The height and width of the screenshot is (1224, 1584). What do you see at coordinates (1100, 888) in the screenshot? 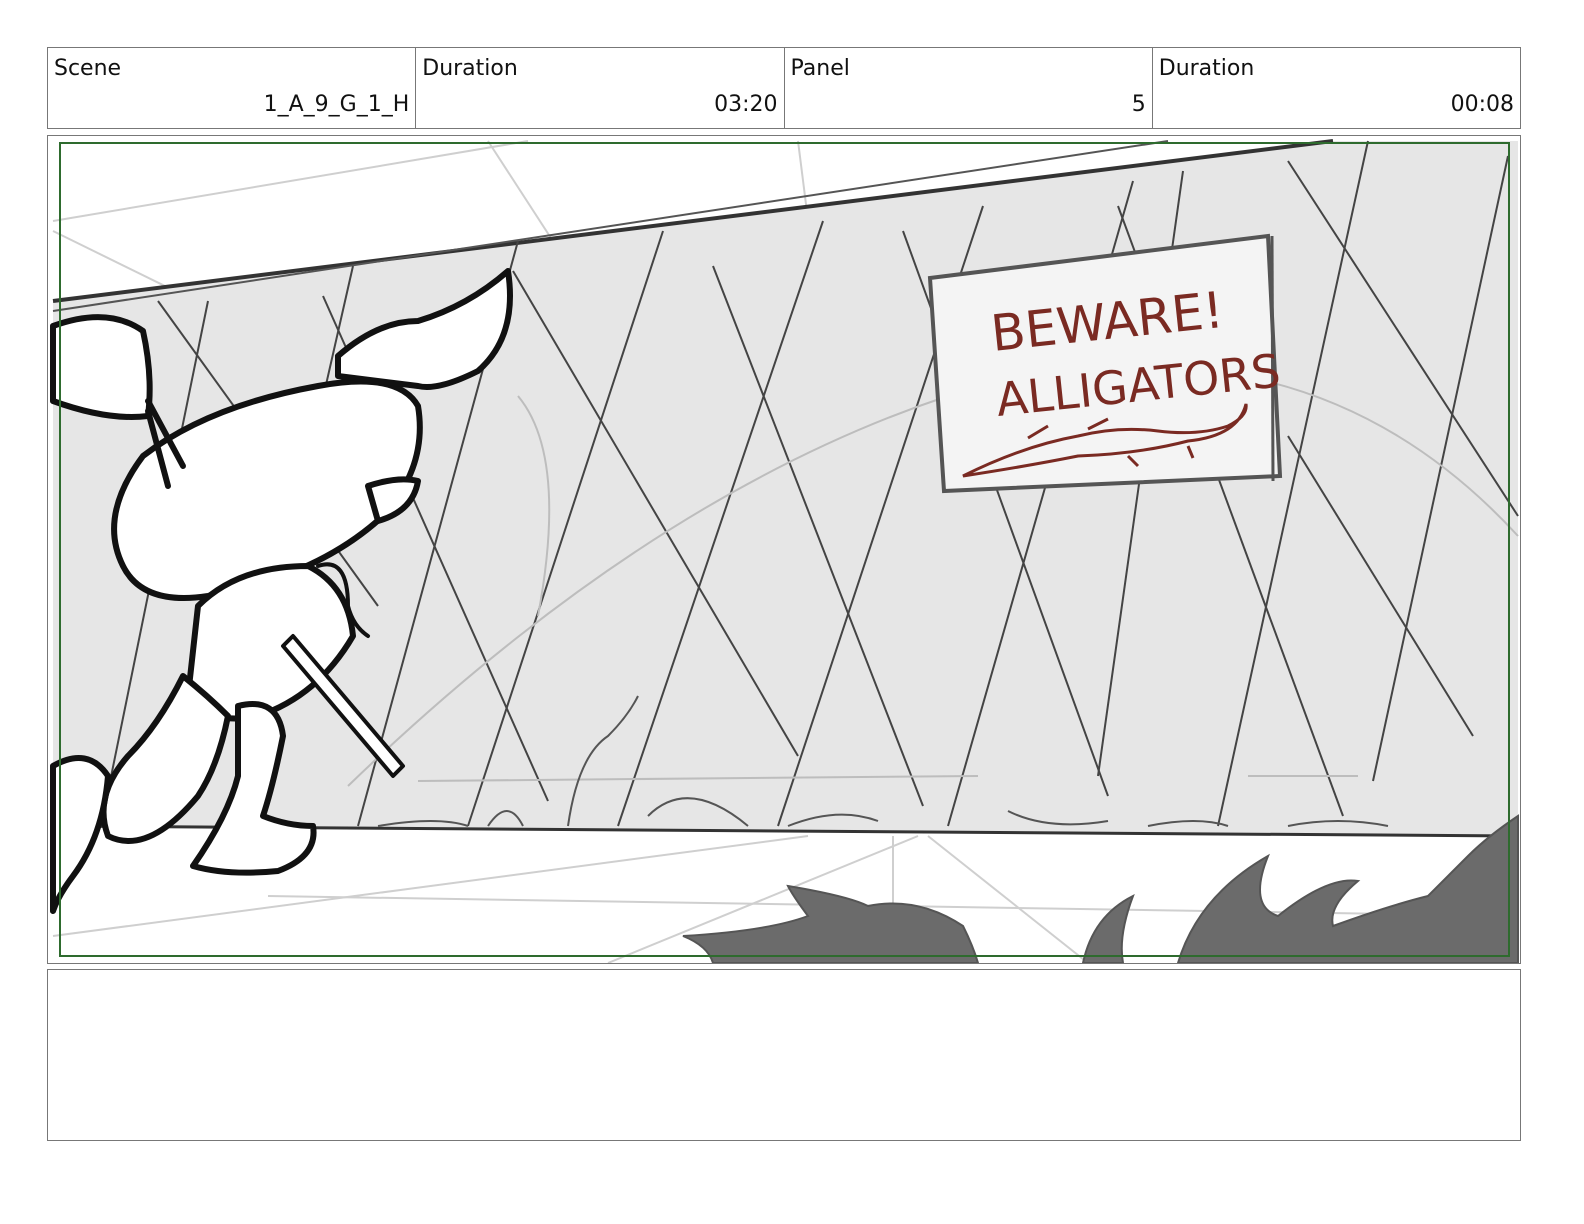
I see `foreground-bushes` at bounding box center [1100, 888].